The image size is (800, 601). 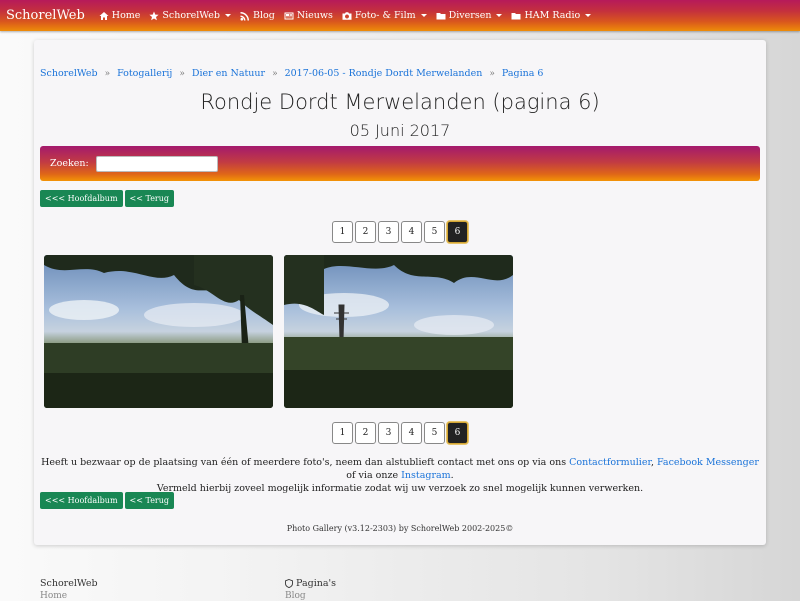 I want to click on nav-foto-film: Foto- & Film, so click(x=384, y=15).